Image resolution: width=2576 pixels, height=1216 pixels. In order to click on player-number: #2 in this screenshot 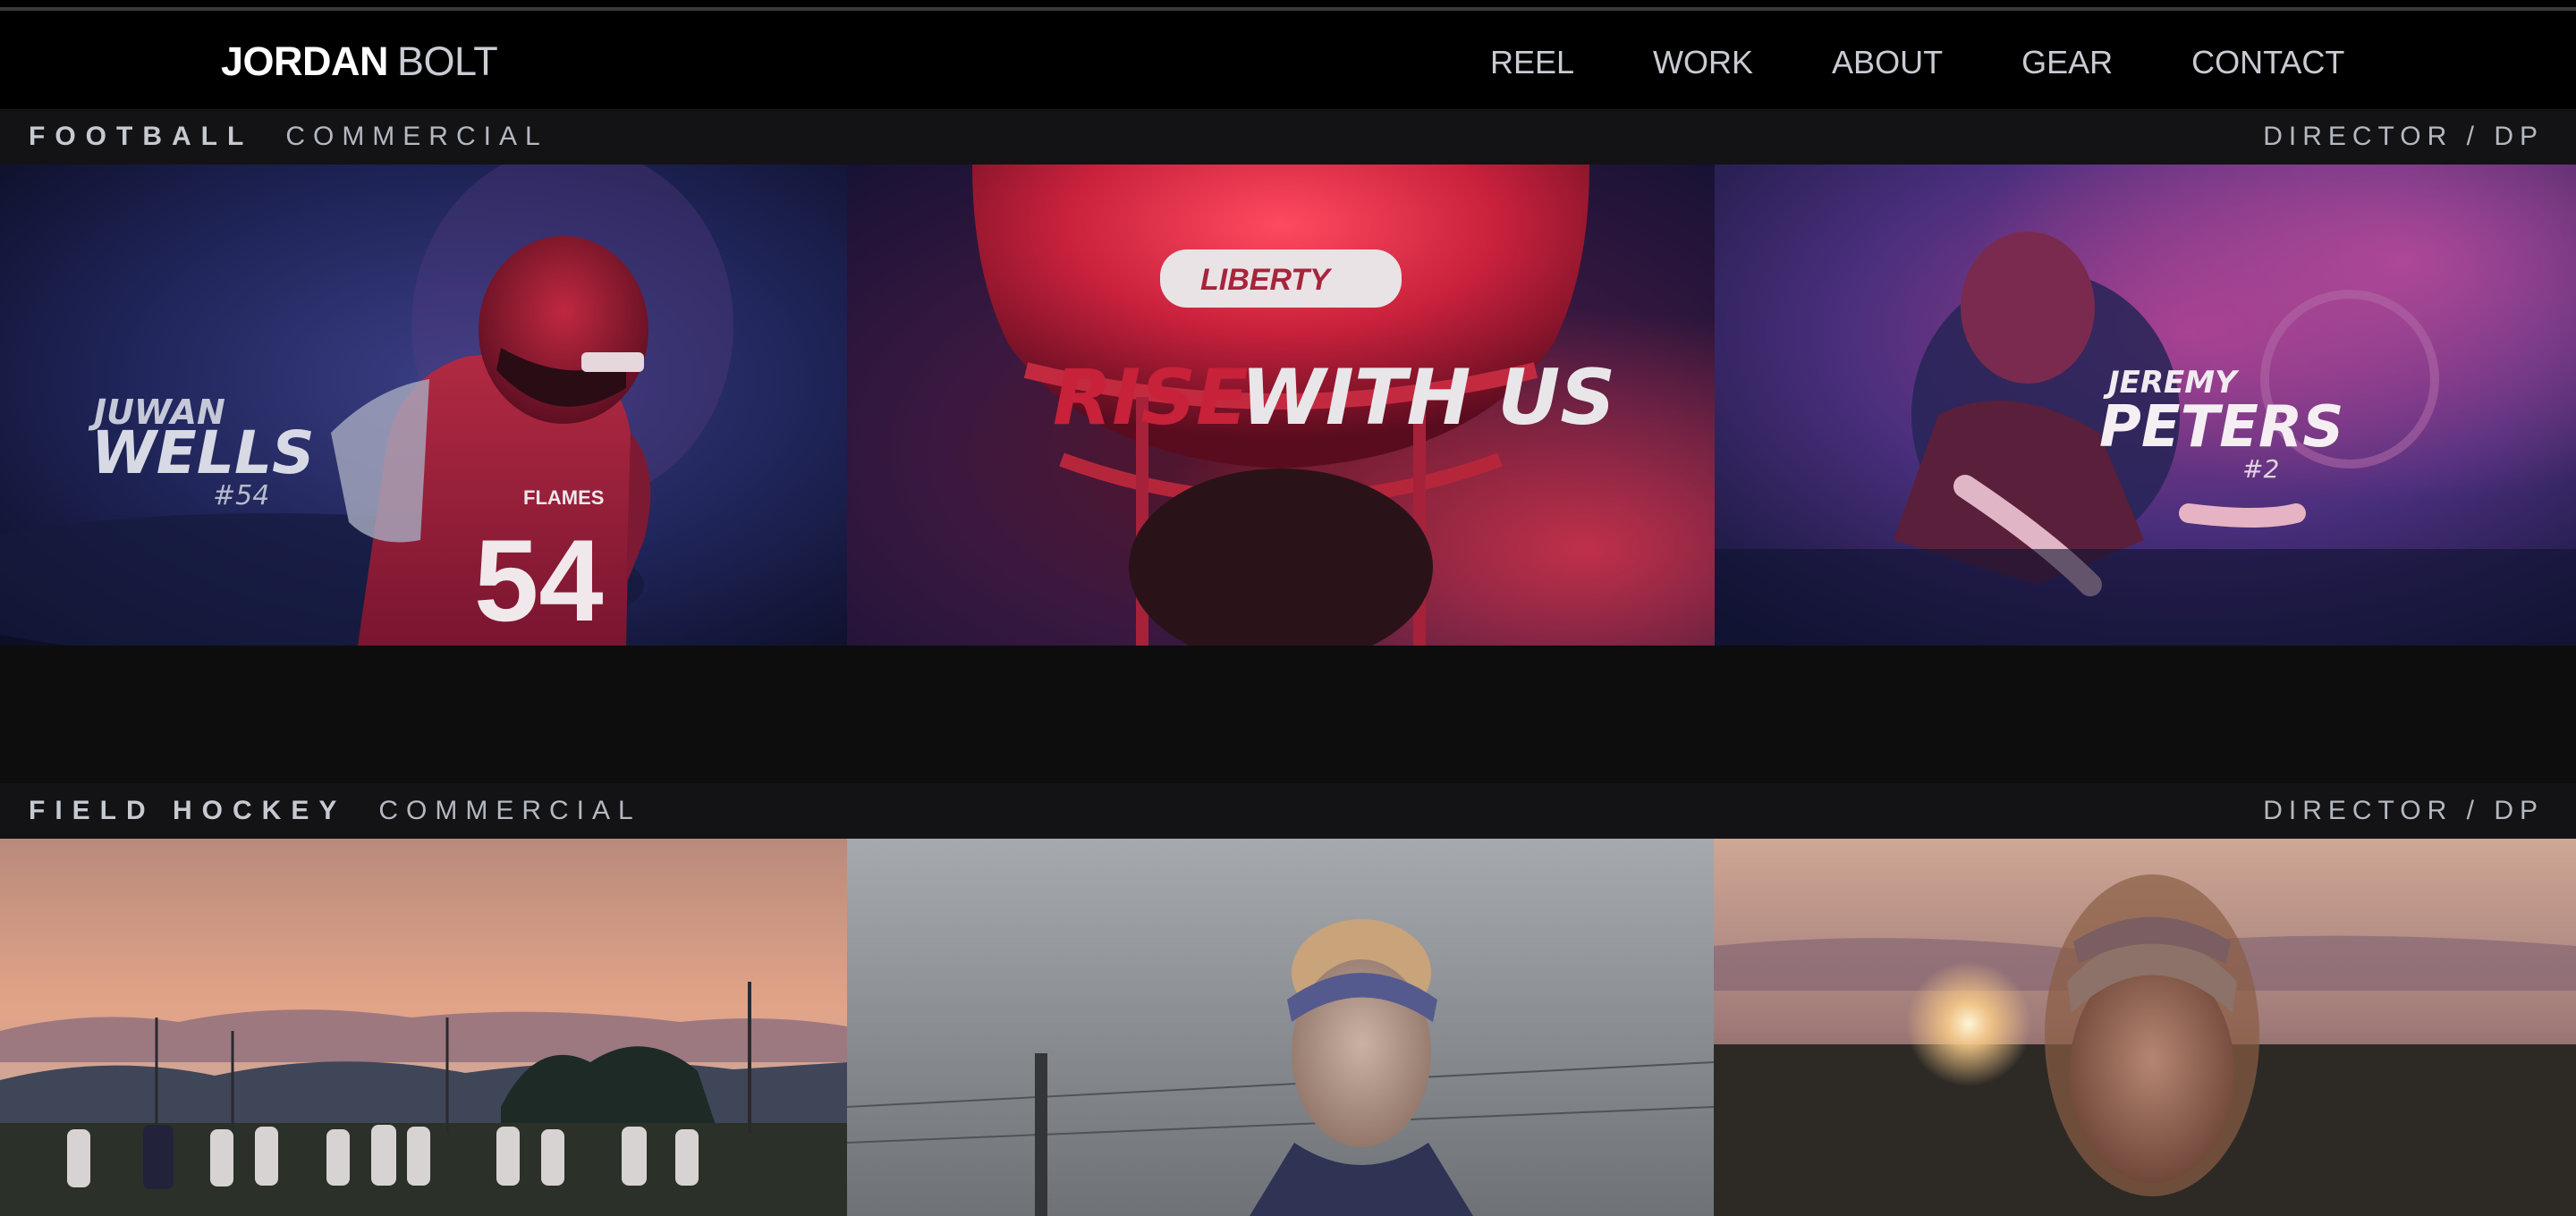, I will do `click(2260, 469)`.